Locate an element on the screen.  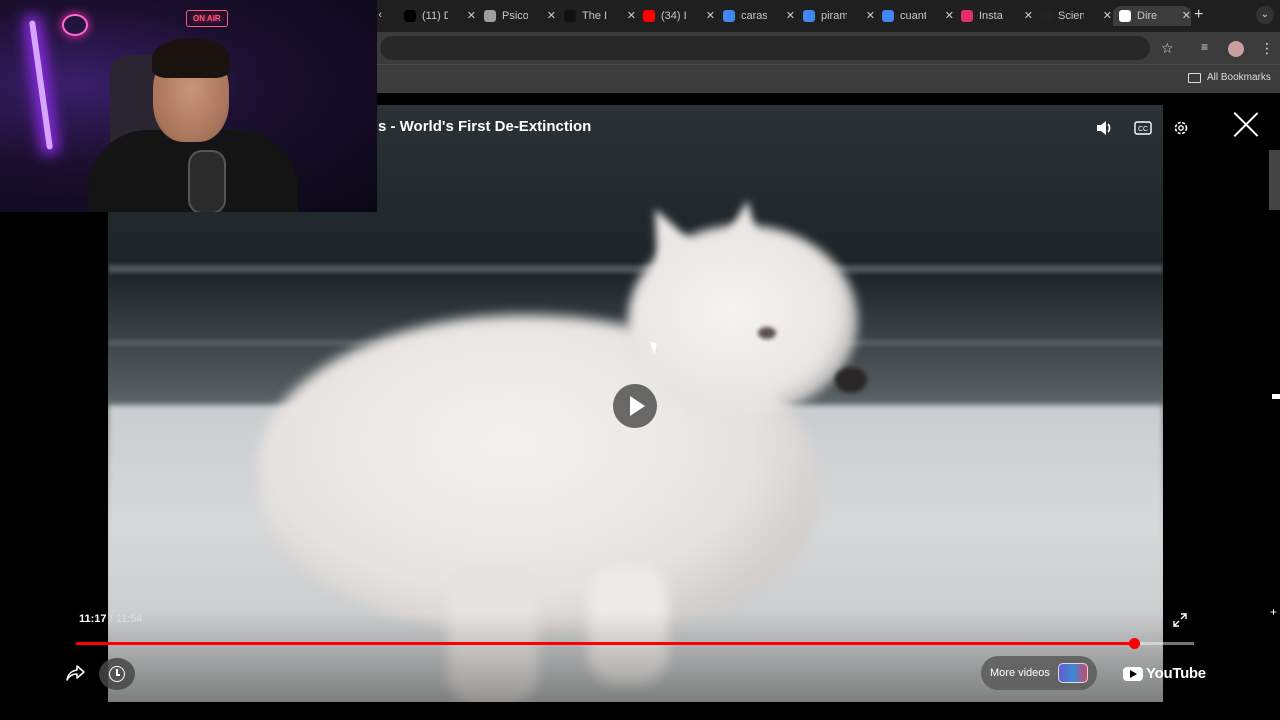
browser-menu-icon: ⋮ is located at coordinates (1267, 48).